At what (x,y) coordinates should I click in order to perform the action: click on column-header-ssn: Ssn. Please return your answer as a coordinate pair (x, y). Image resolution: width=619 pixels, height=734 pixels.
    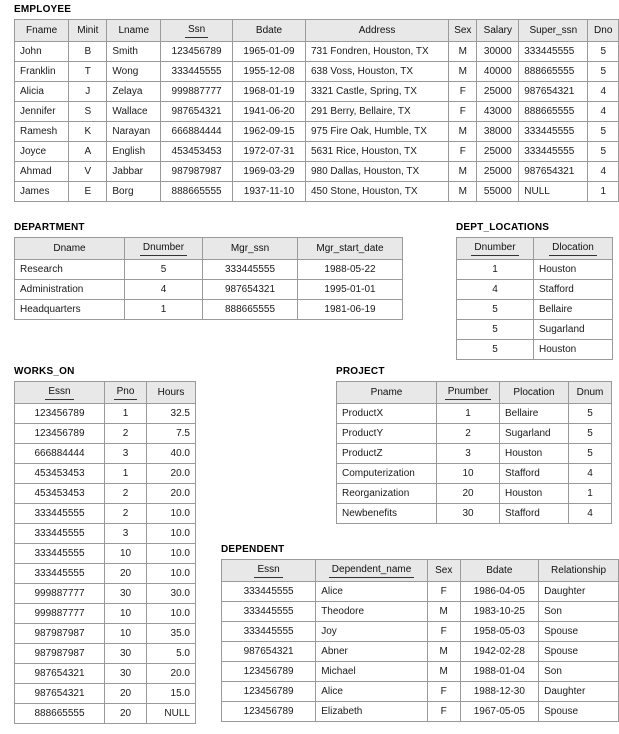
    Looking at the image, I should click on (197, 30).